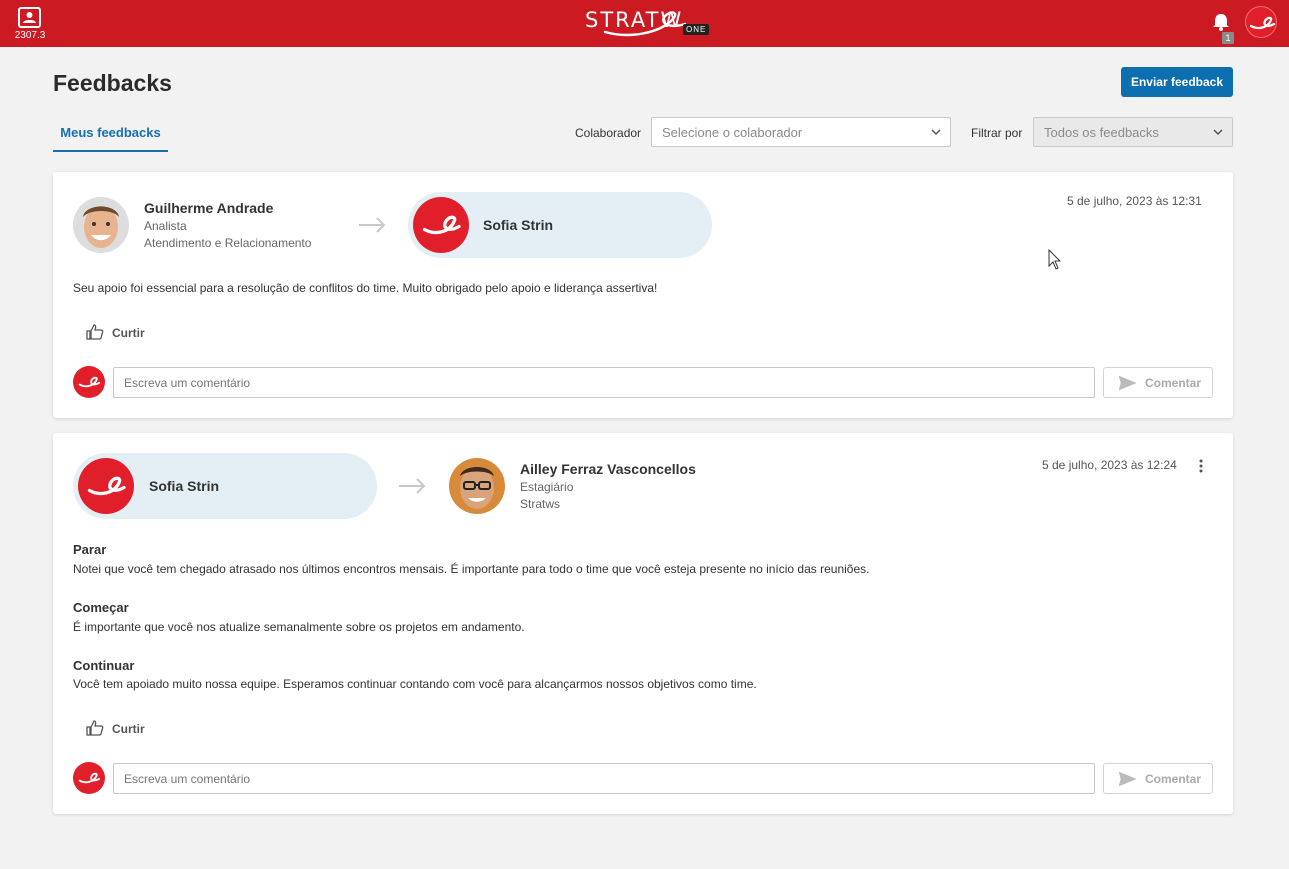  Describe the element at coordinates (228, 243) in the screenshot. I see `sender-department: Atendimento e Relacionamento` at that location.